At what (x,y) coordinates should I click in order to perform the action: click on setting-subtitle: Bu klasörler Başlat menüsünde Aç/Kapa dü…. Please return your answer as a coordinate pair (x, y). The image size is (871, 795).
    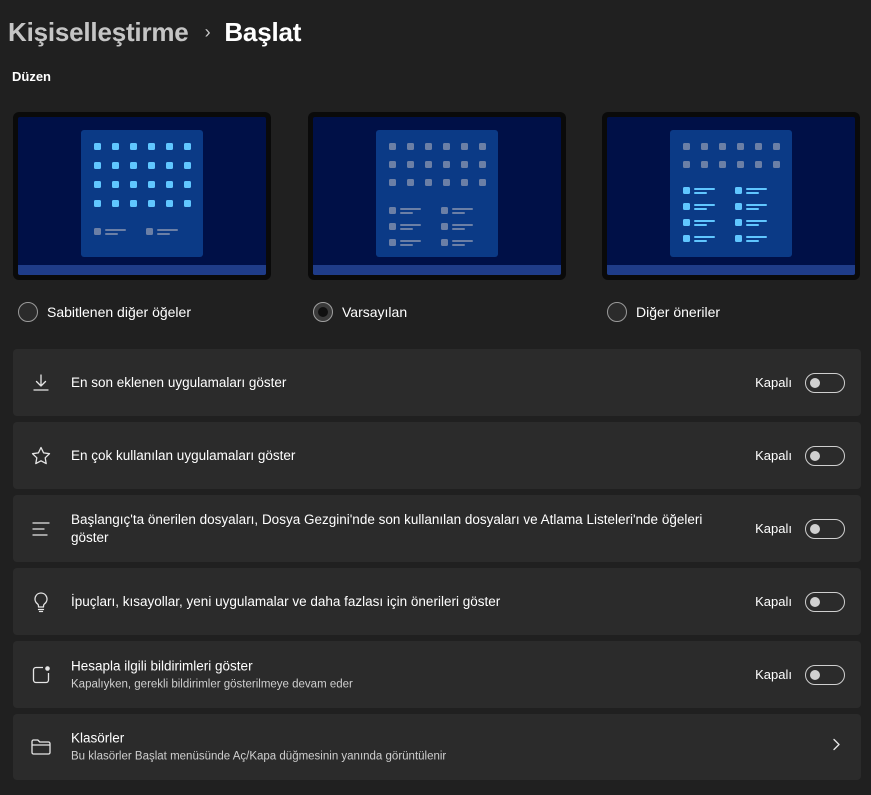
    Looking at the image, I should click on (259, 756).